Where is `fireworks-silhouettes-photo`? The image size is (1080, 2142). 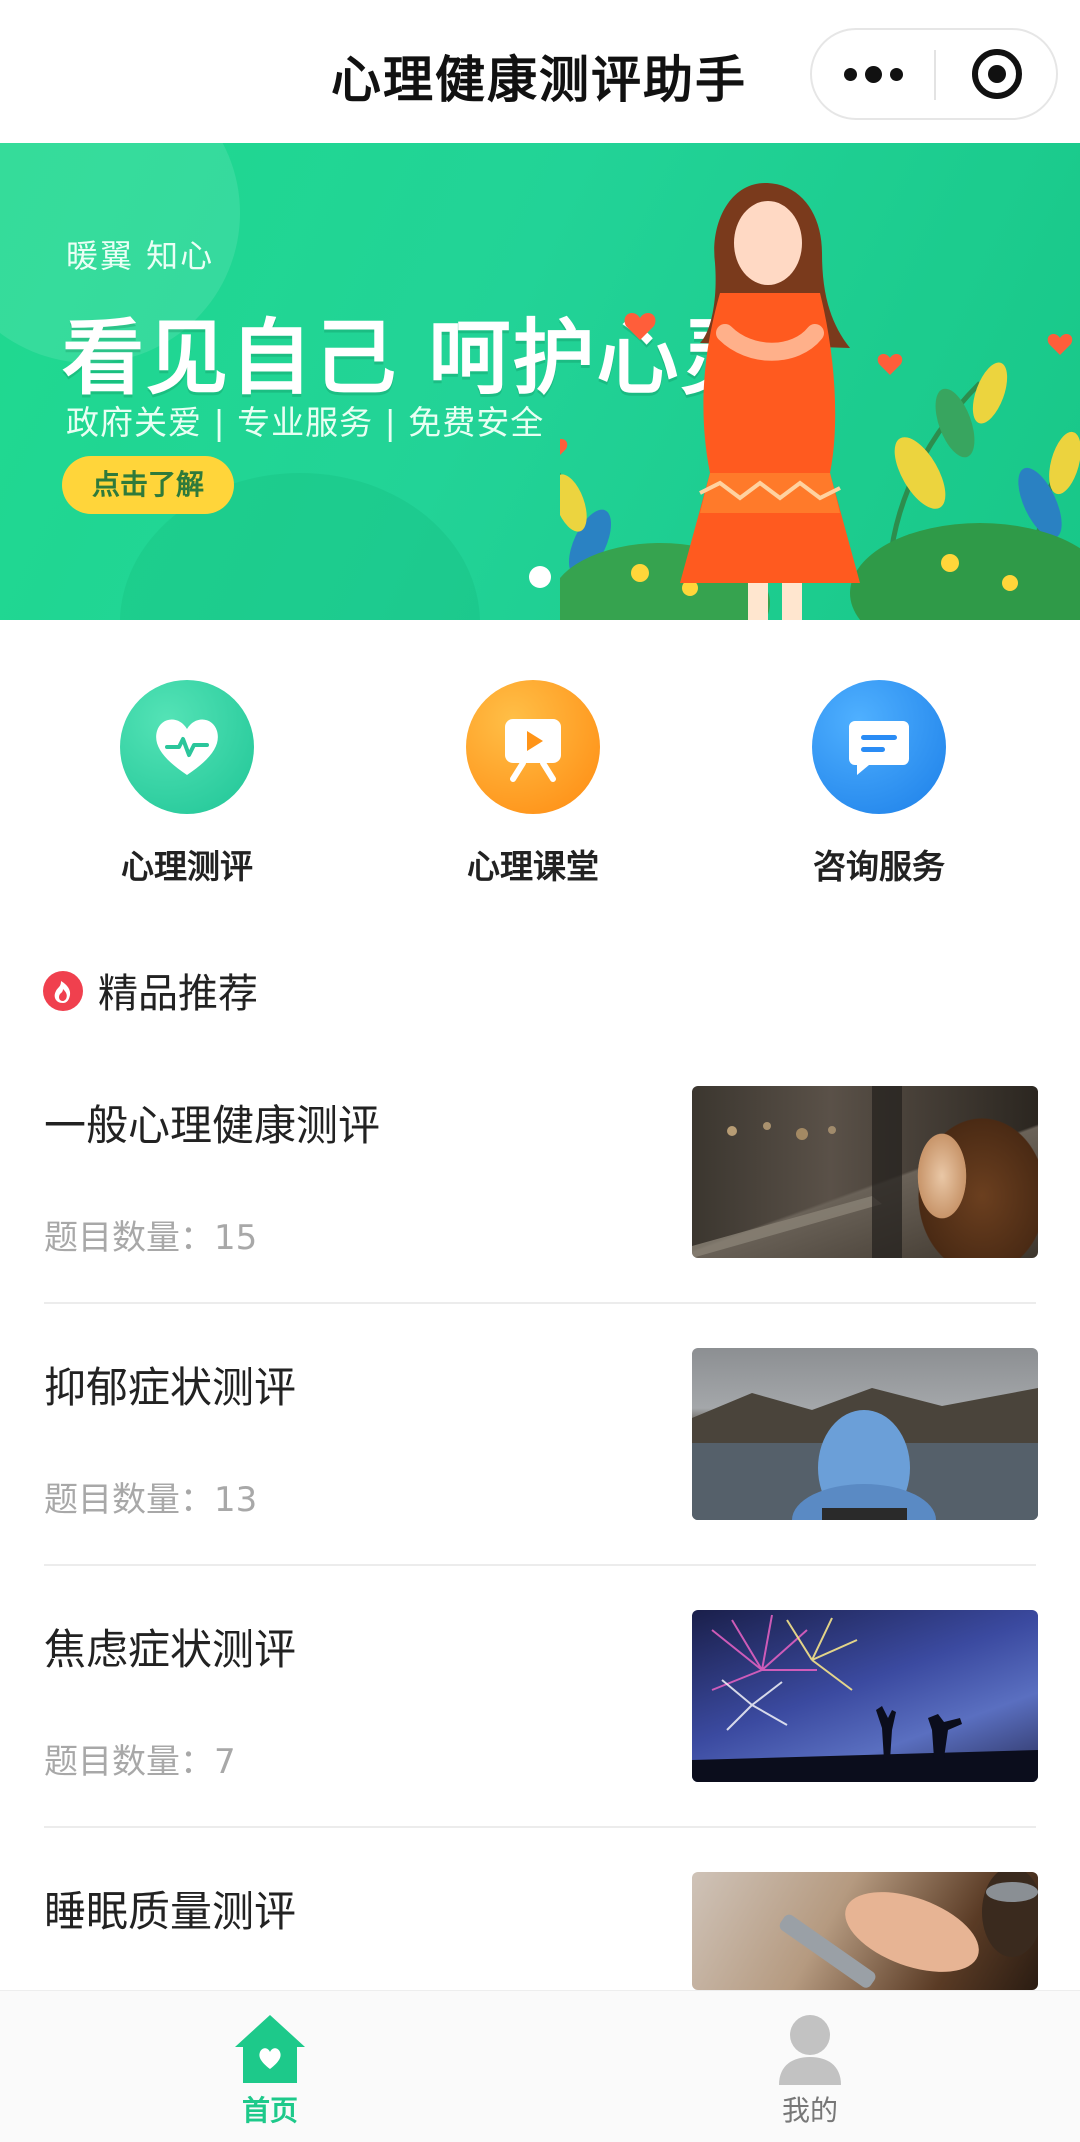
fireworks-silhouettes-photo is located at coordinates (865, 1696).